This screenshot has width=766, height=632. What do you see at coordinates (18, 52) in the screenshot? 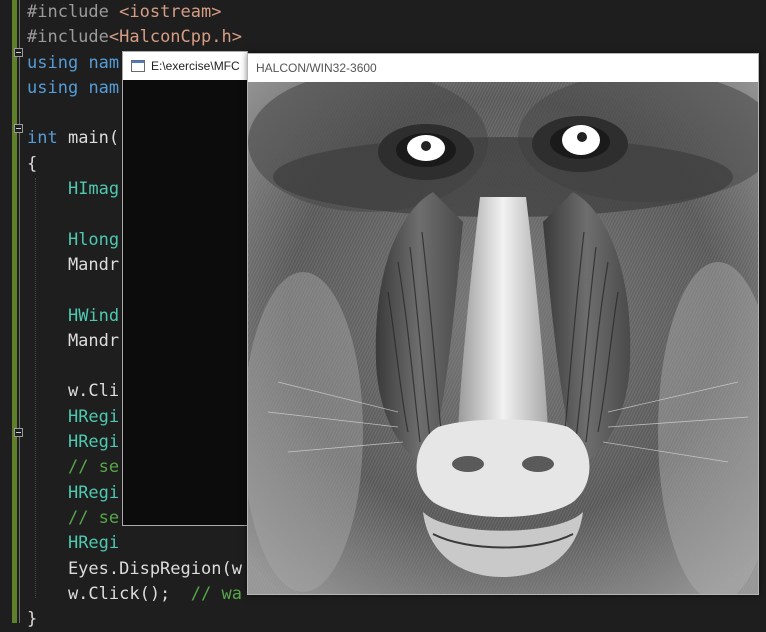
I see `collapse-using-icon` at bounding box center [18, 52].